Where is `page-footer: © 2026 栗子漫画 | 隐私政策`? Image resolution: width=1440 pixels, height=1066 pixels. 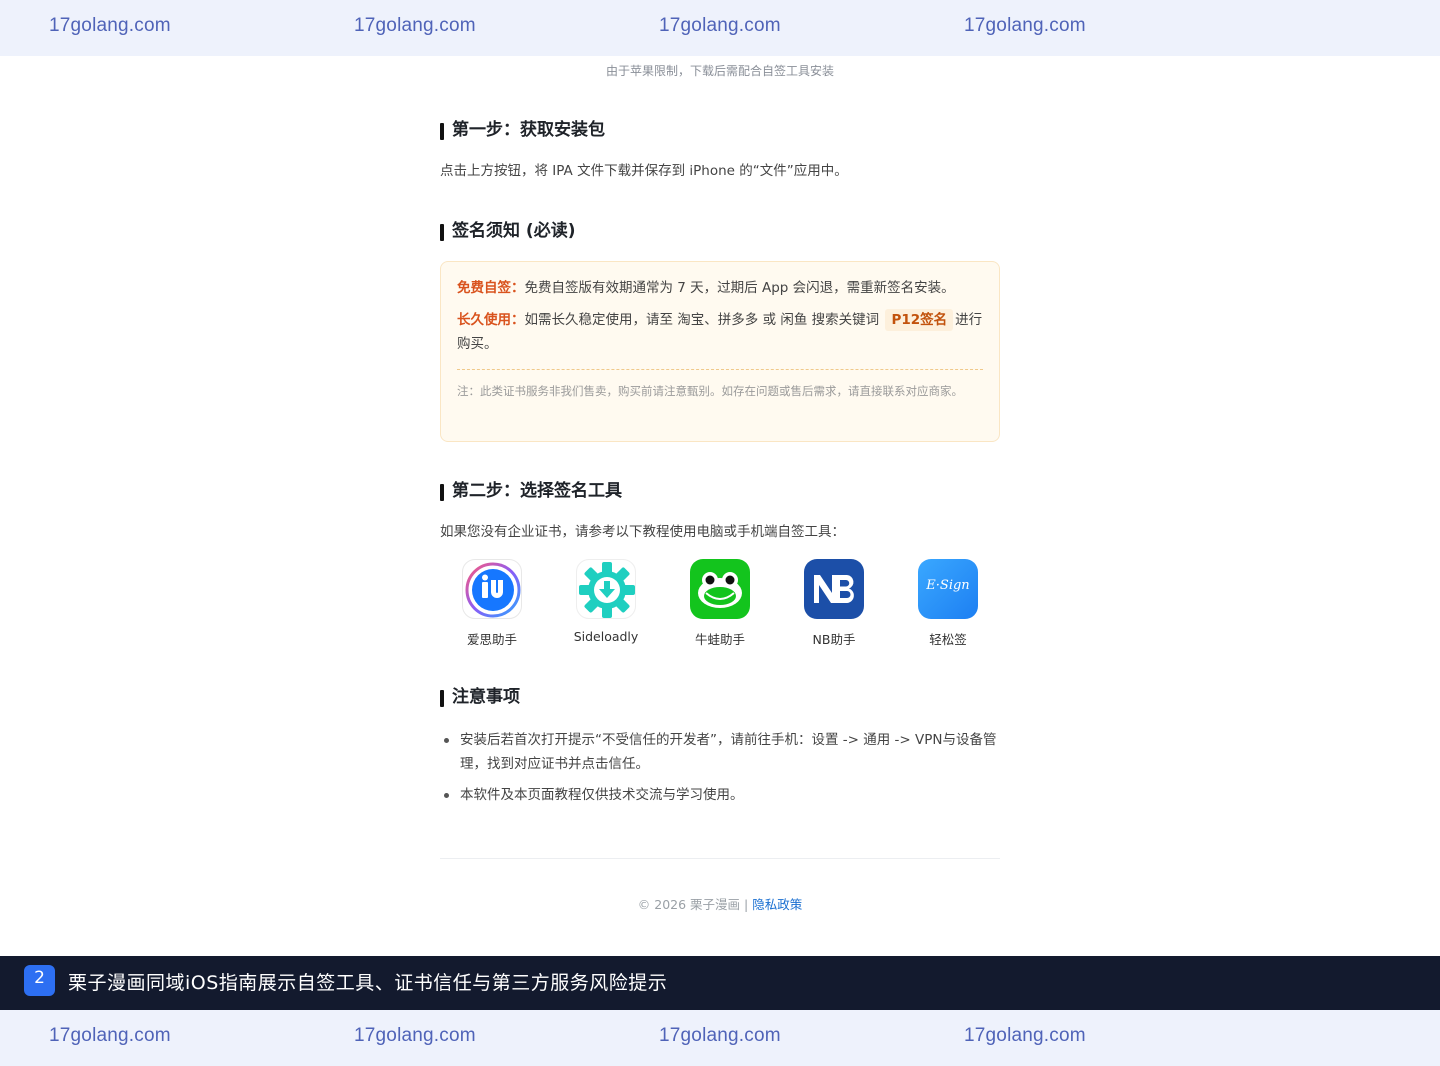
page-footer: © 2026 栗子漫画 | 隐私政策 is located at coordinates (720, 903).